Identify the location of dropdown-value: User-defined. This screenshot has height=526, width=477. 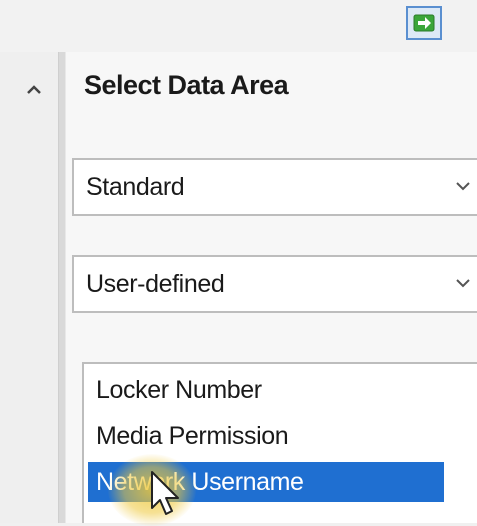
(155, 284).